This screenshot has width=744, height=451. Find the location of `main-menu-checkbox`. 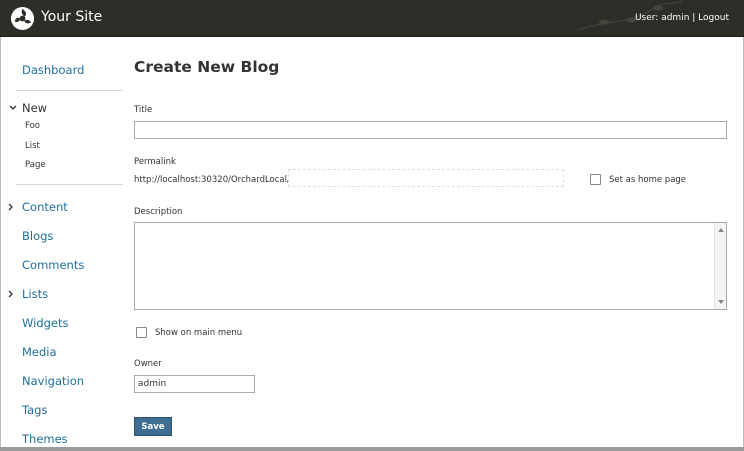

main-menu-checkbox is located at coordinates (141, 332).